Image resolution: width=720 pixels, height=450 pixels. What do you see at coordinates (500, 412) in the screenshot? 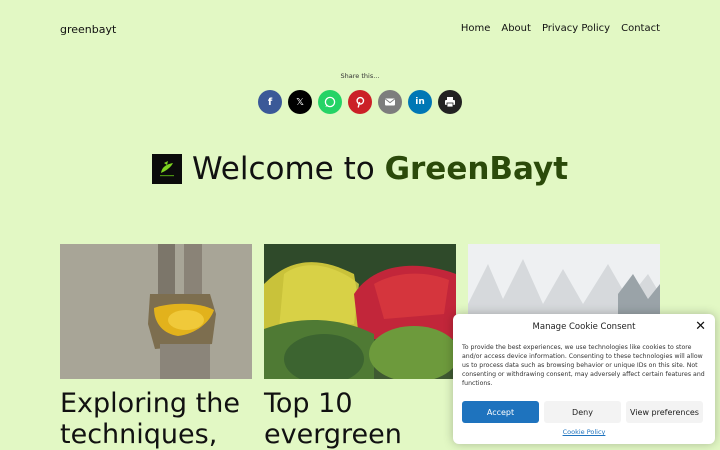
I see `accept-button: Accept` at bounding box center [500, 412].